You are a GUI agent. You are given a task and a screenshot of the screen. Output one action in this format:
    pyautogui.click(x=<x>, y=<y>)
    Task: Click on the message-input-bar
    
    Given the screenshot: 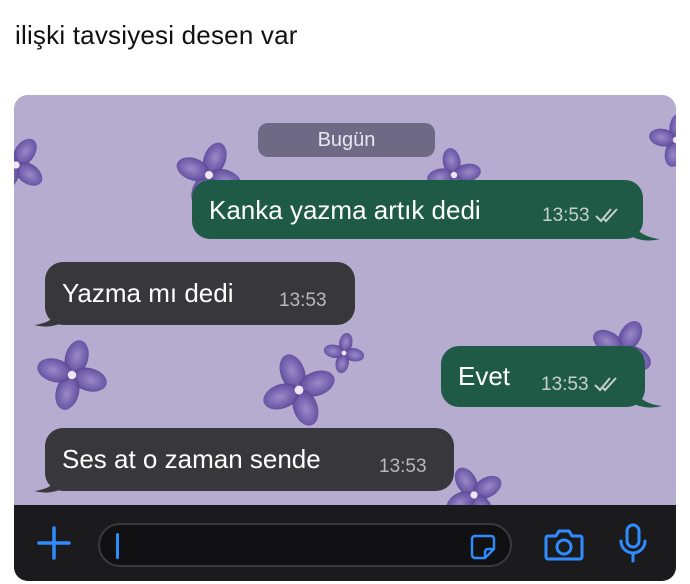 What is the action you would take?
    pyautogui.click(x=345, y=543)
    